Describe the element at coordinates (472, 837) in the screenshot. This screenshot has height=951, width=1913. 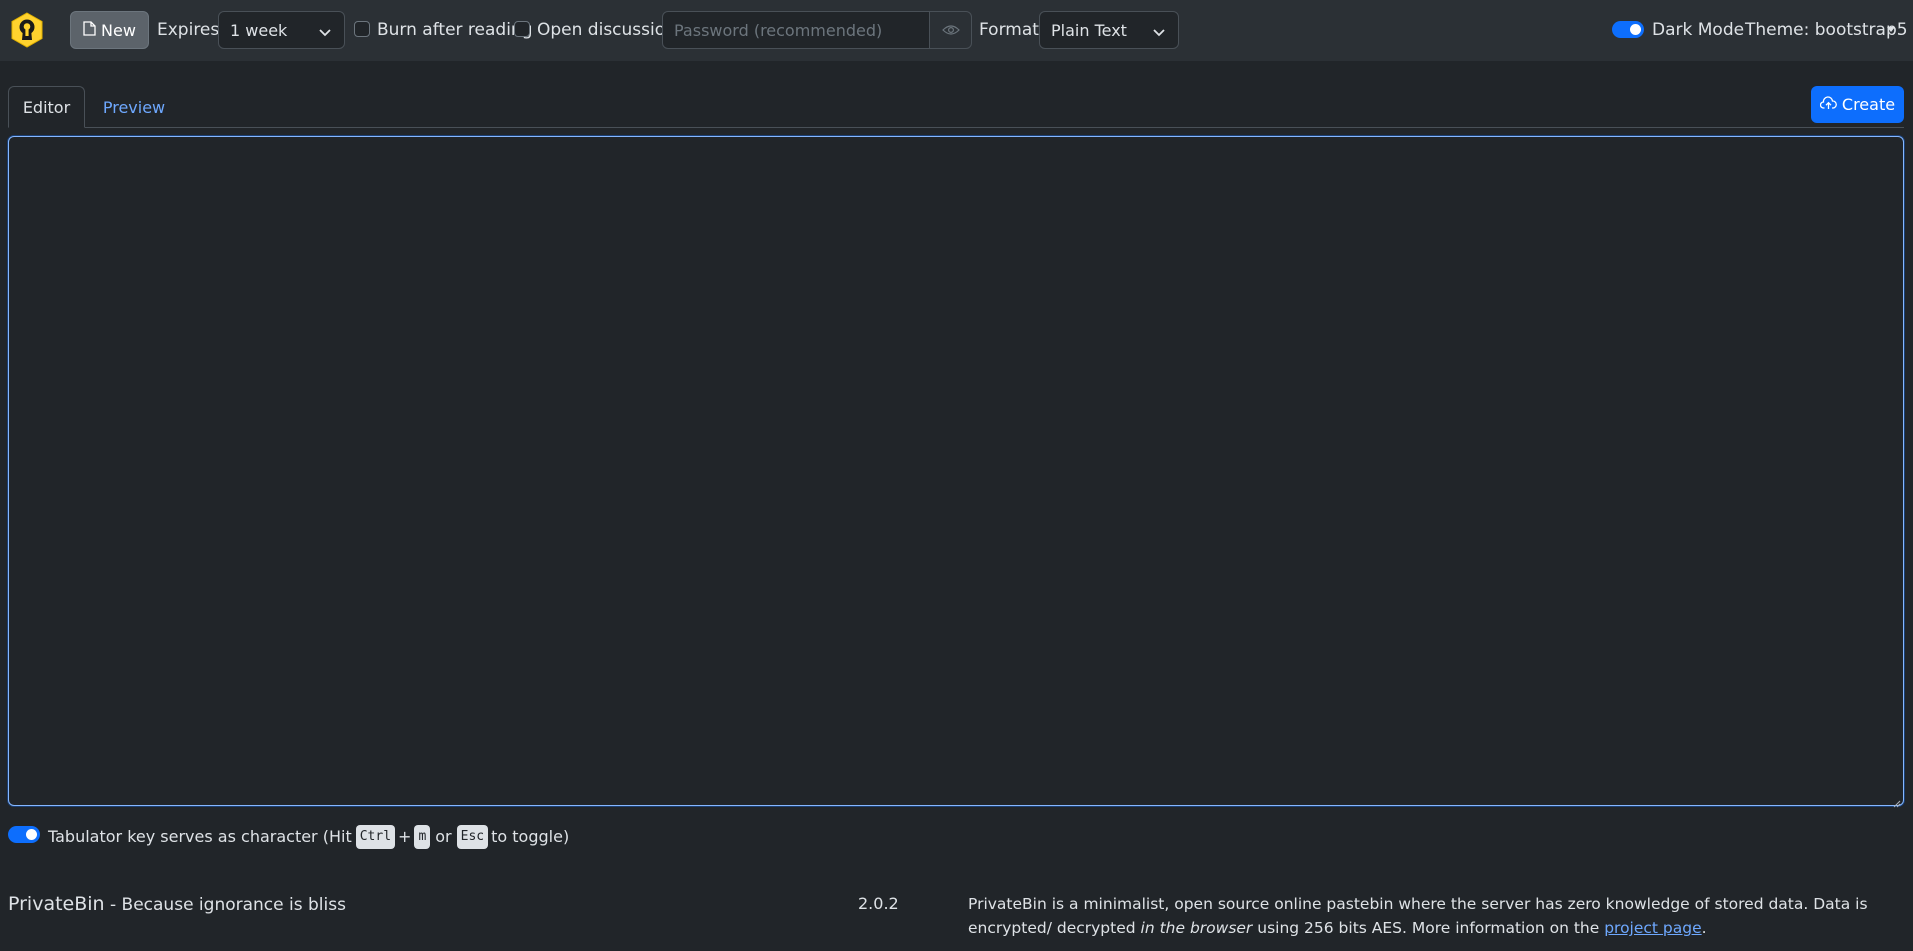
I see `kbd-esc: Esc` at that location.